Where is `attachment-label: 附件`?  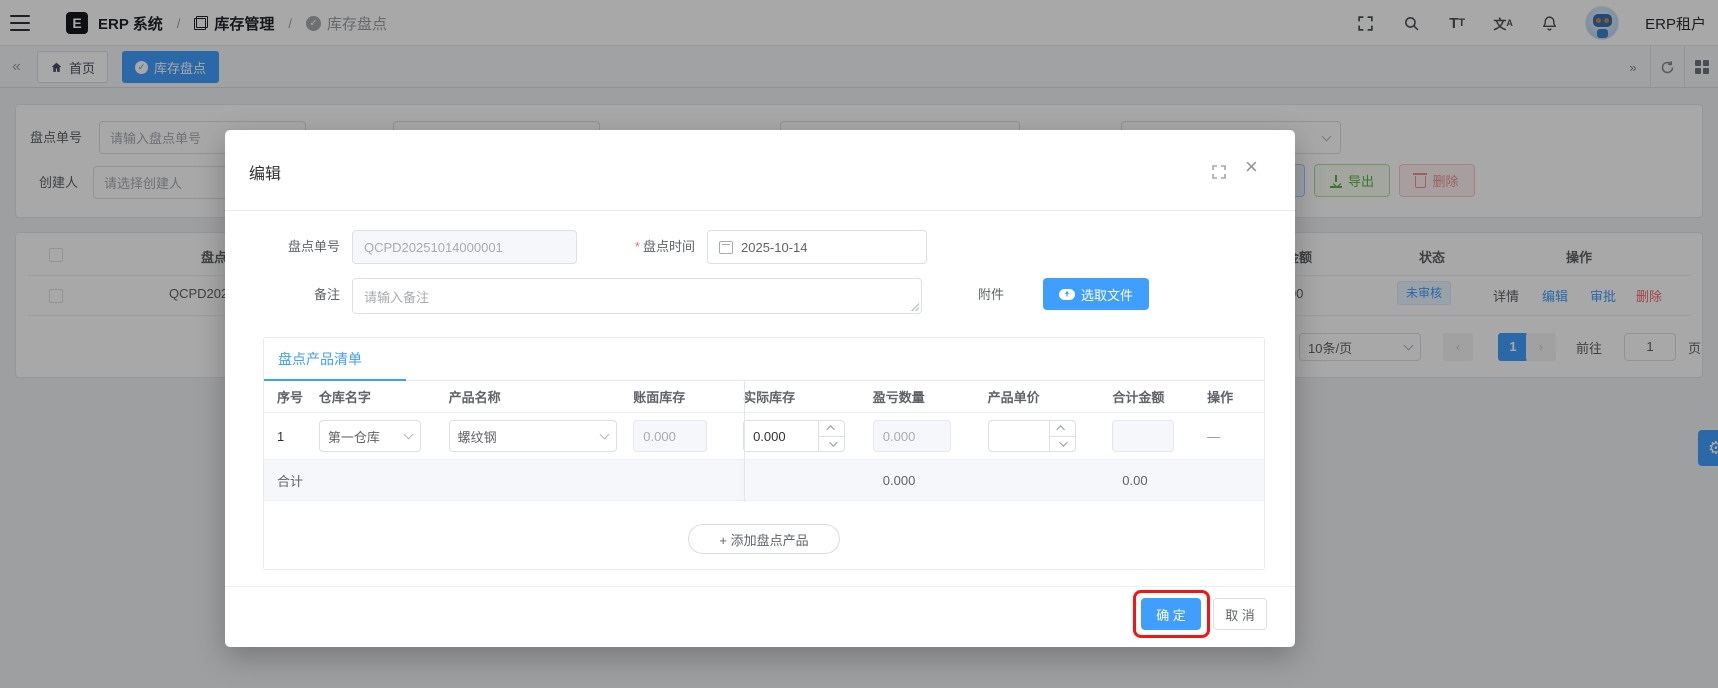
attachment-label: 附件 is located at coordinates (990, 294).